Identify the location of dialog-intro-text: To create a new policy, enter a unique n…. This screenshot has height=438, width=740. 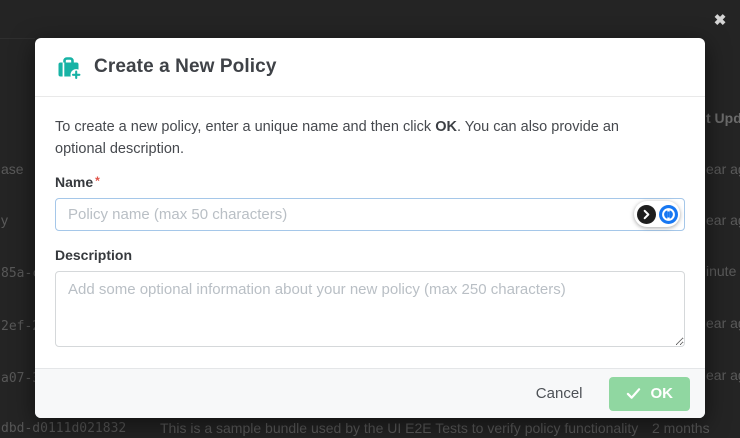
(337, 138).